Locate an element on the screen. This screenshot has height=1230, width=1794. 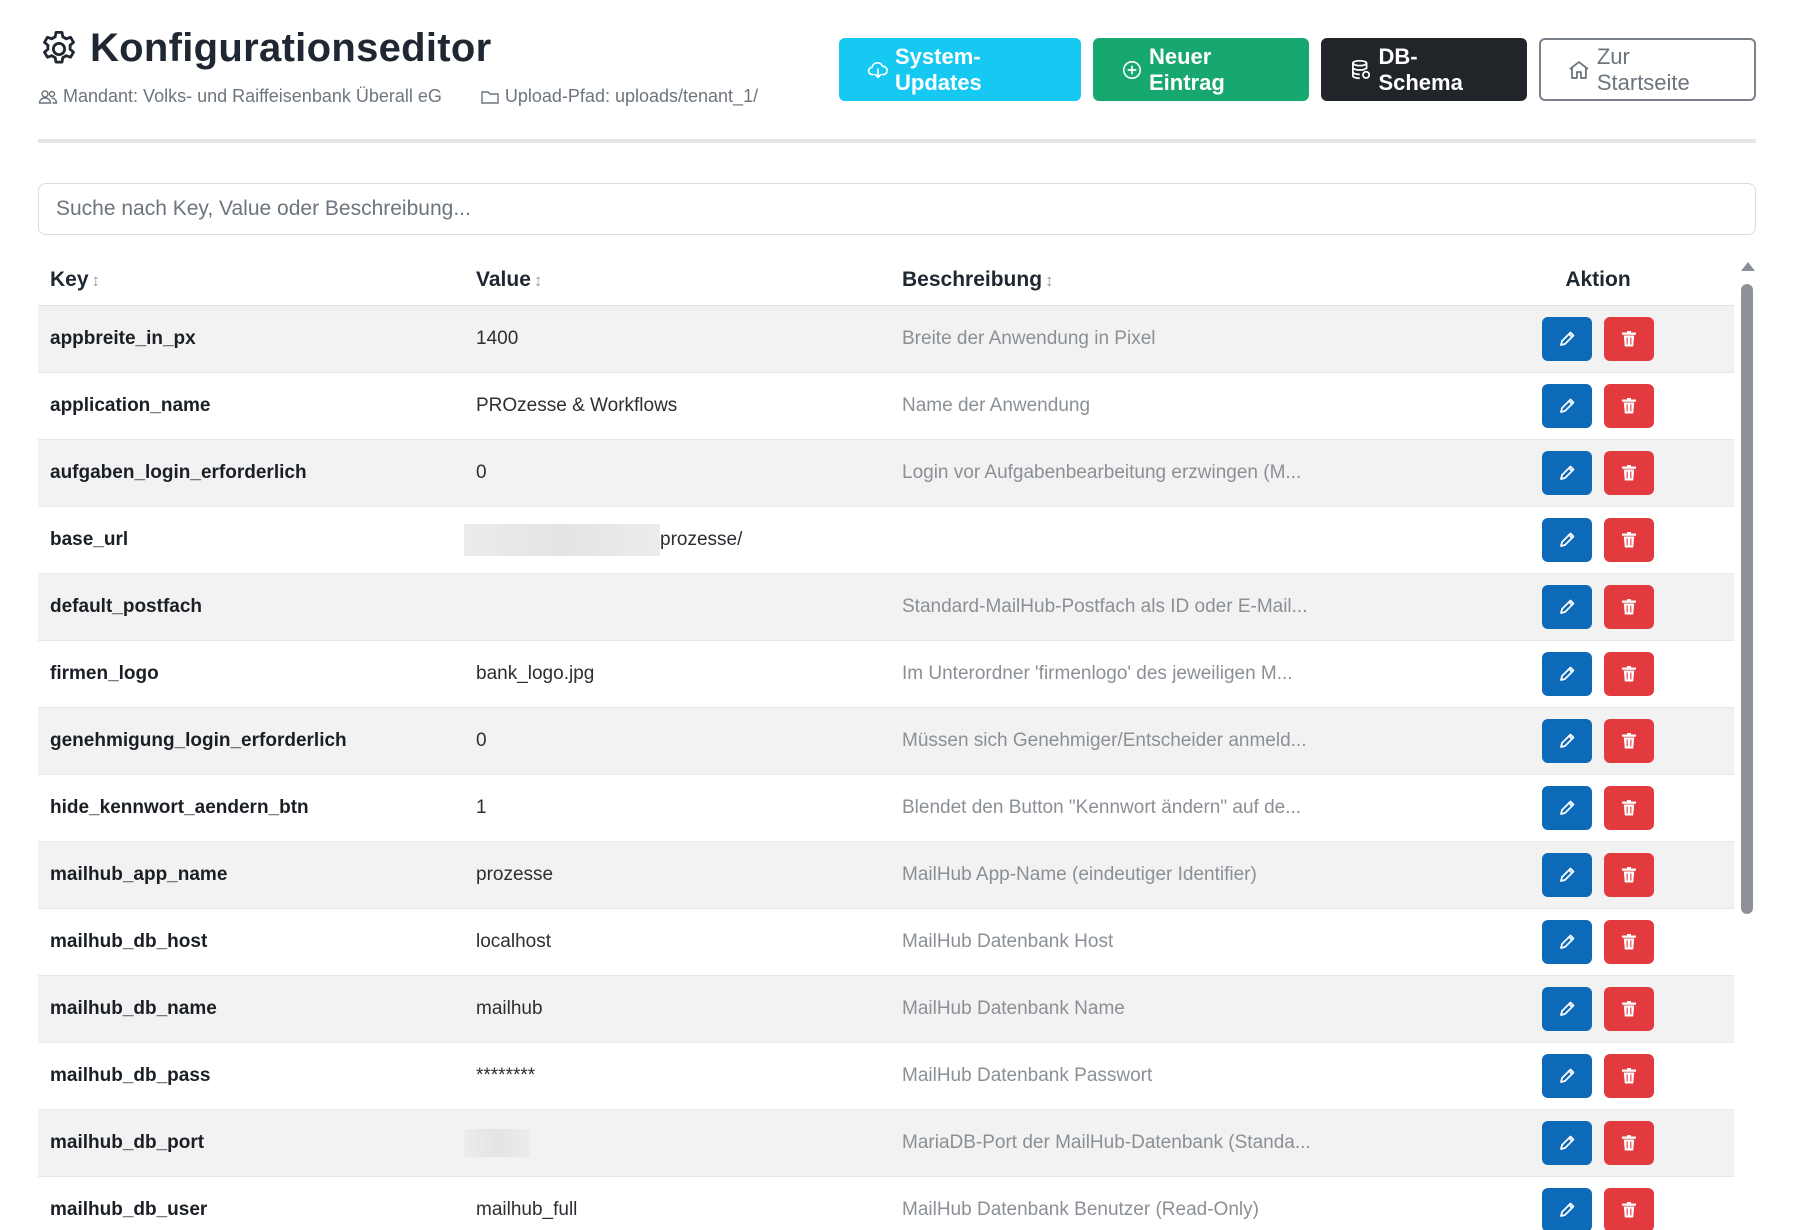
new-entry-button: Neuer Eintrag is located at coordinates (1201, 69).